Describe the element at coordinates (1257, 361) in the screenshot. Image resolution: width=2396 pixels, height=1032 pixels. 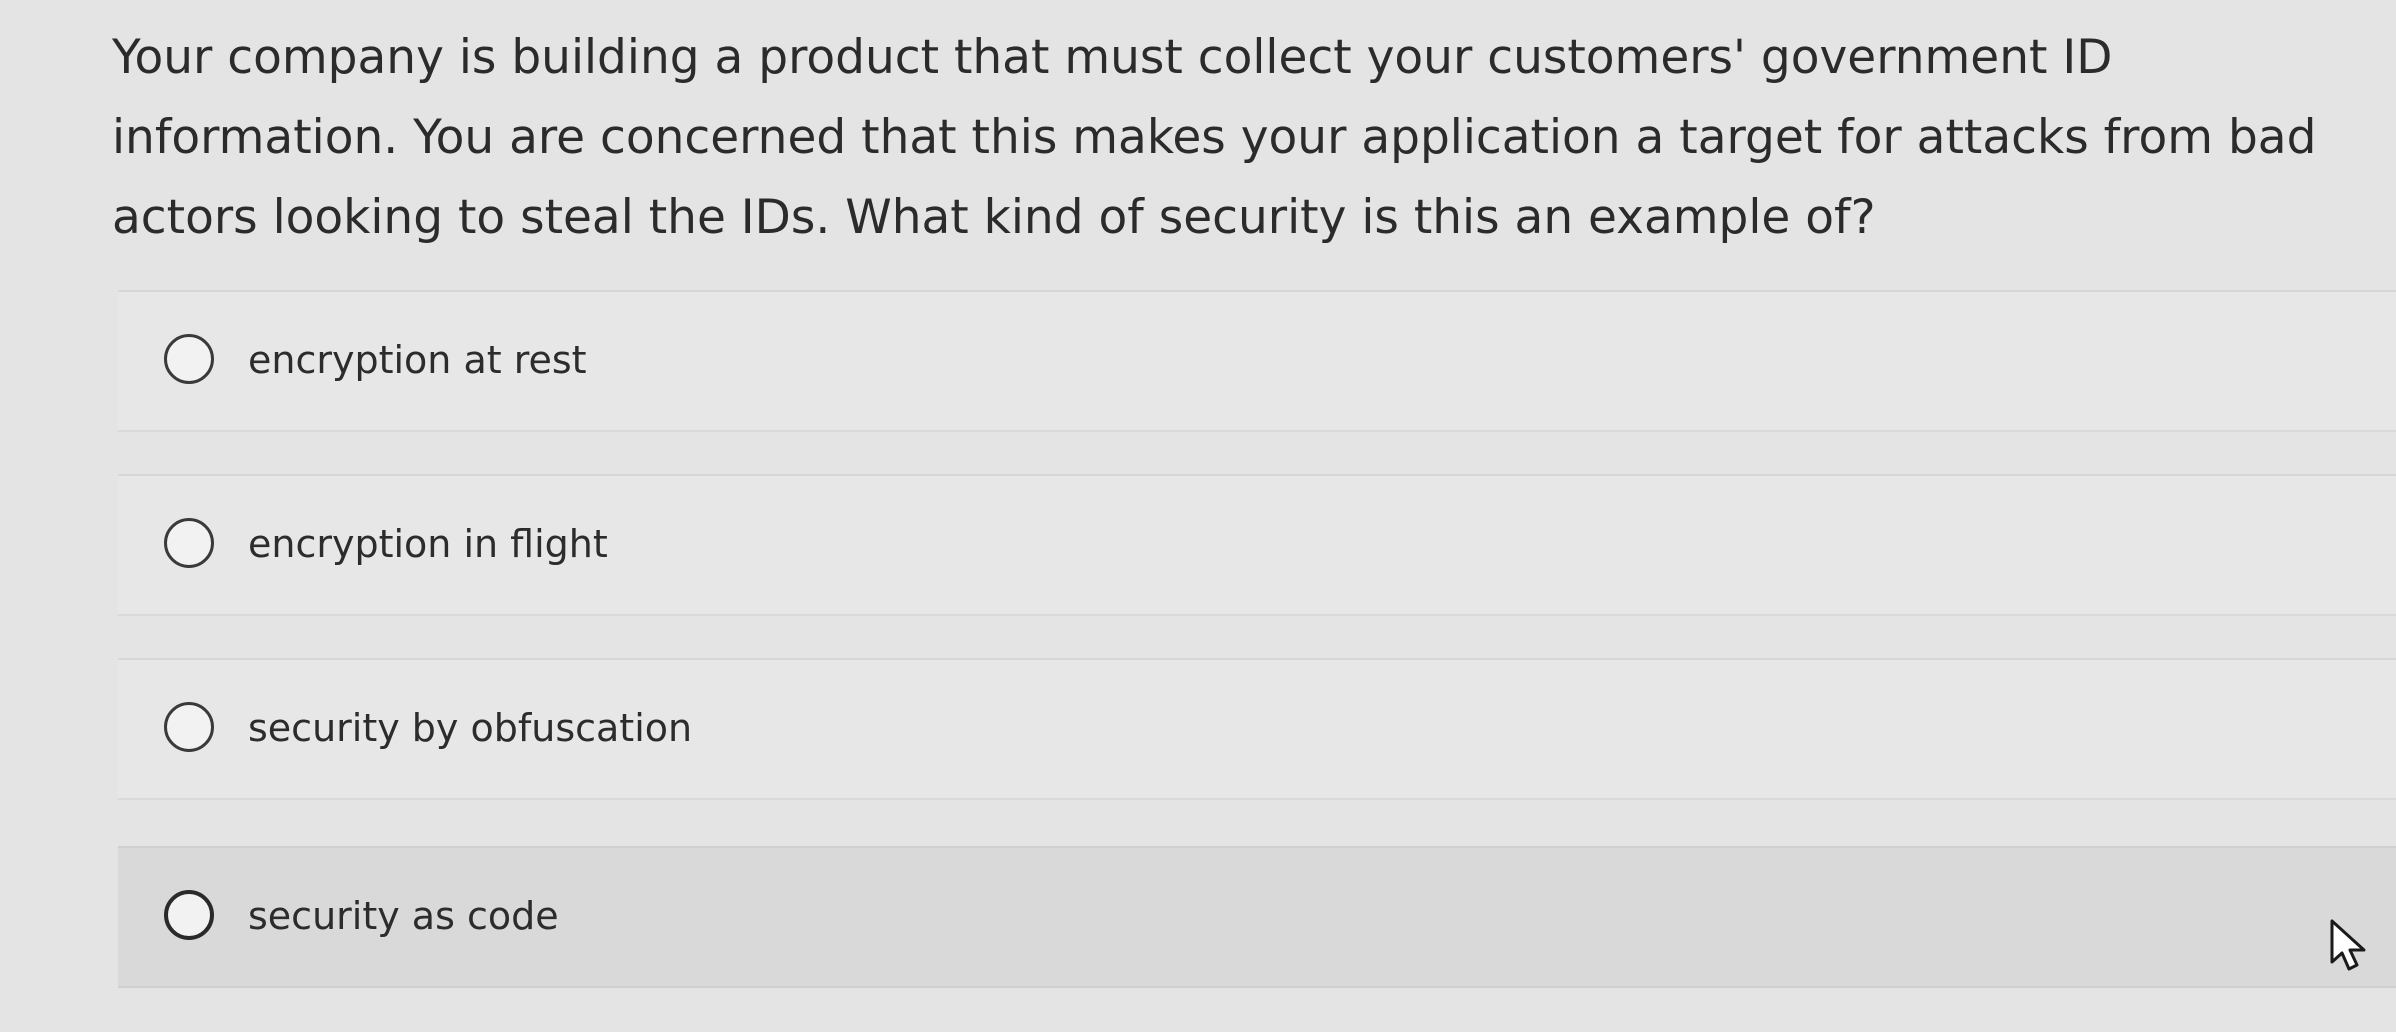
I see `option-encryption-at-rest: encryption at rest` at that location.